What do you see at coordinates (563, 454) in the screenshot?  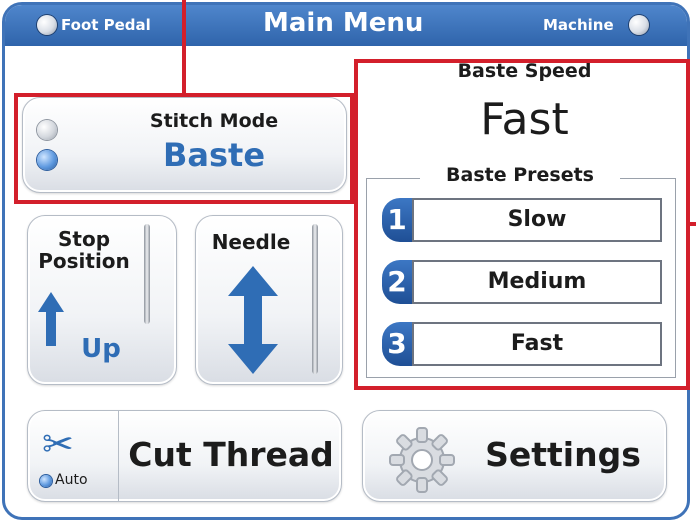 I see `settings-label: Settings` at bounding box center [563, 454].